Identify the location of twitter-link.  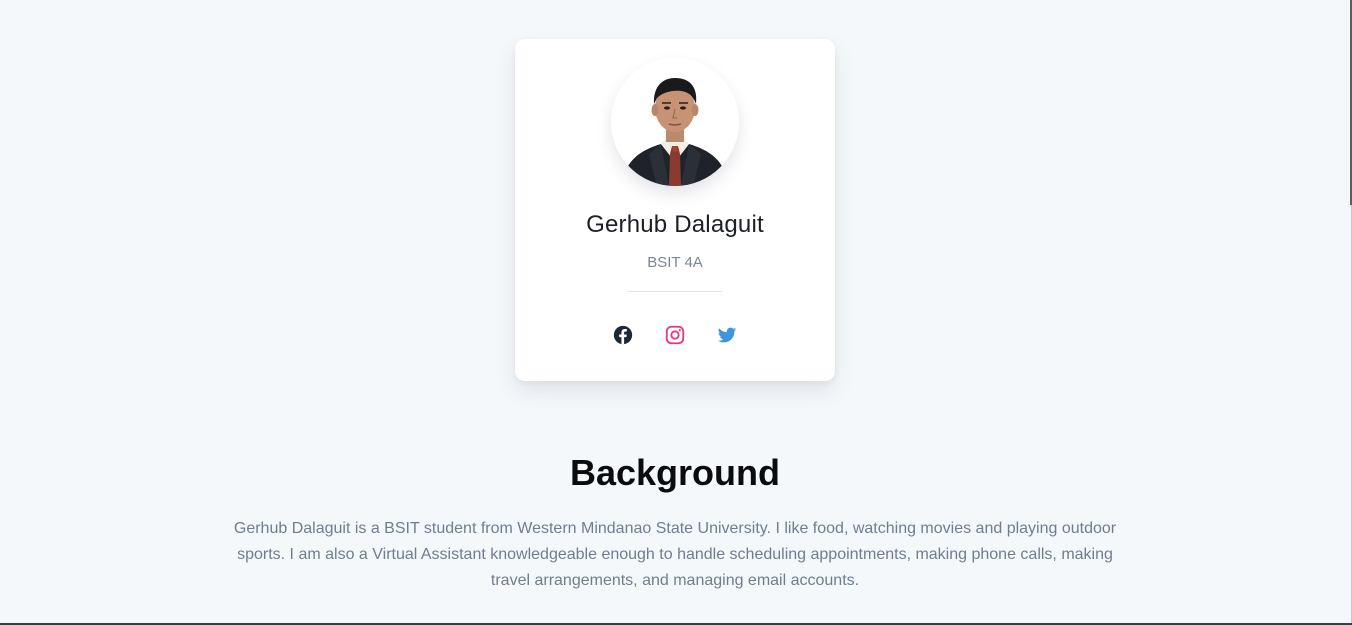
(727, 335).